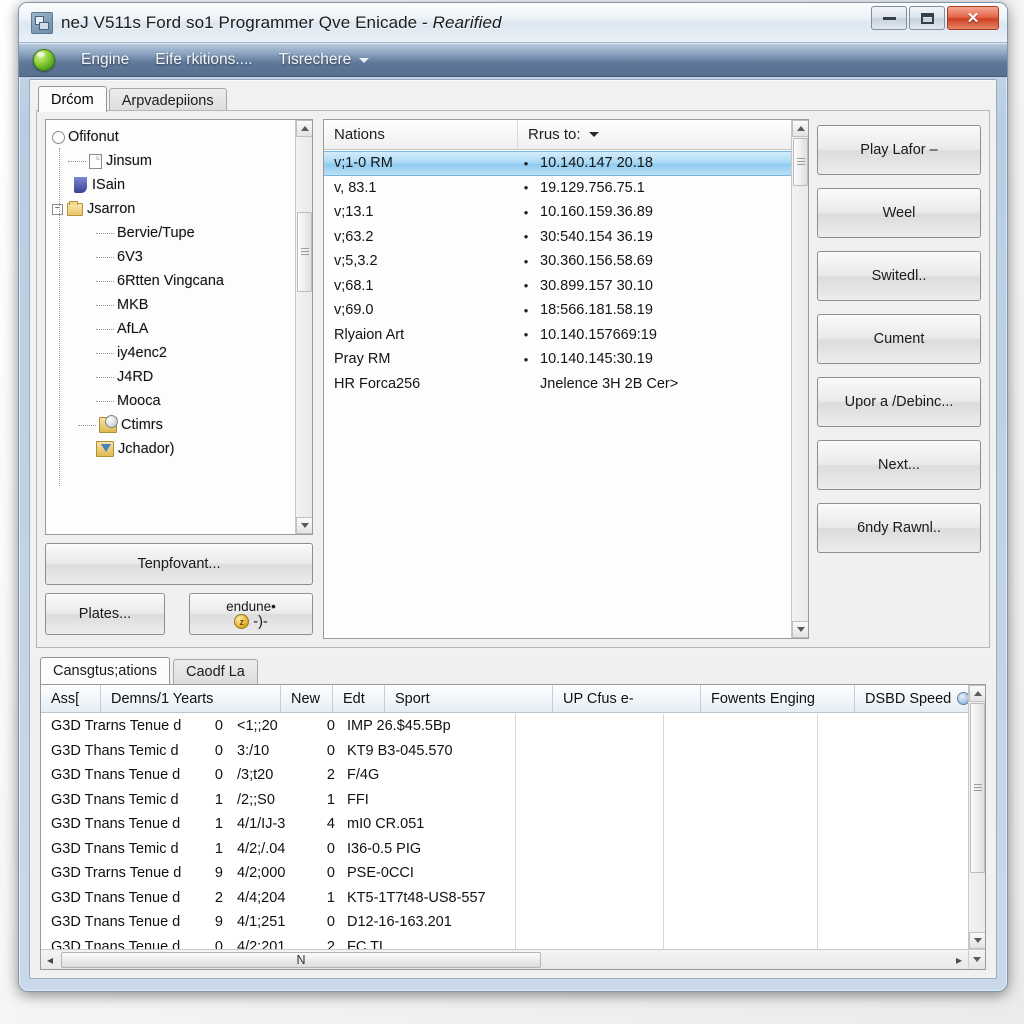 This screenshot has width=1024, height=1024. I want to click on table-row: G3D Tnans Tenue d 0 4/2:201 2 FC TL, so click(504, 942).